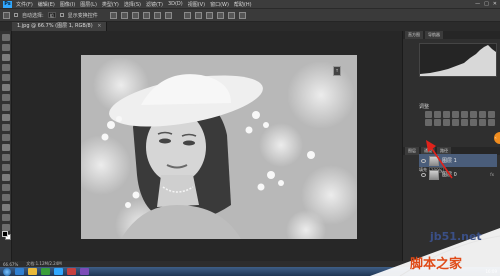  What do you see at coordinates (456, 236) in the screenshot?
I see `watermark-url: jb51.net` at bounding box center [456, 236].